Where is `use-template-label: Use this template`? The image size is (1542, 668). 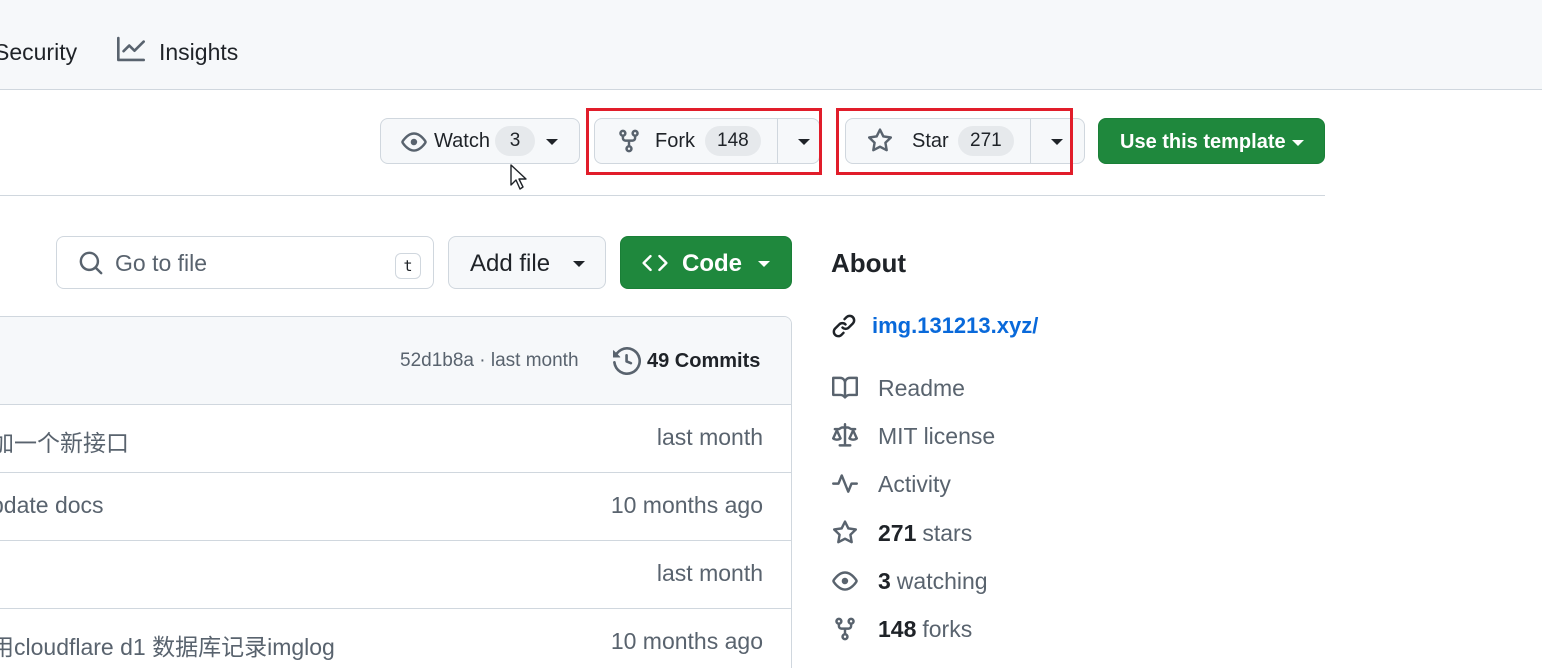
use-template-label: Use this template is located at coordinates (1203, 142).